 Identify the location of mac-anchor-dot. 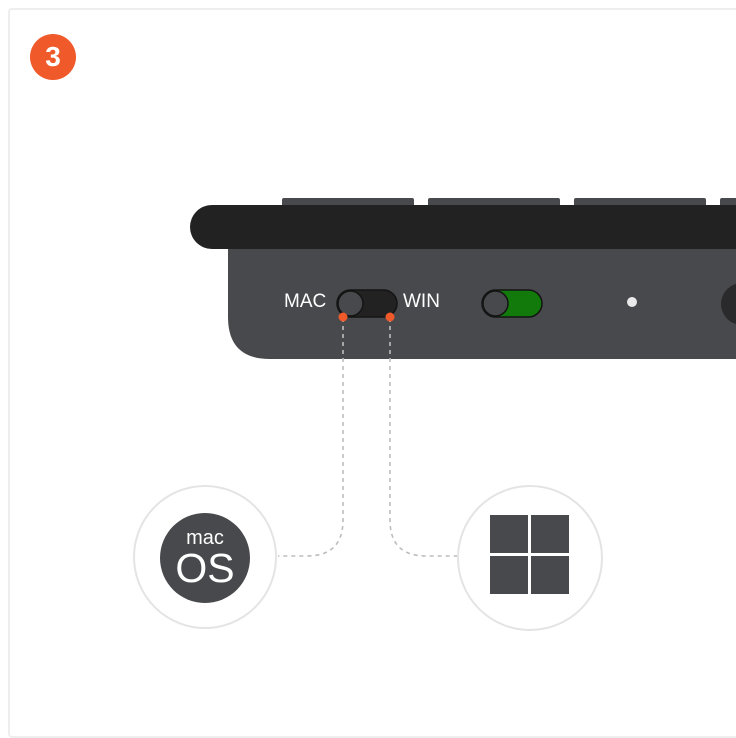
(343, 317).